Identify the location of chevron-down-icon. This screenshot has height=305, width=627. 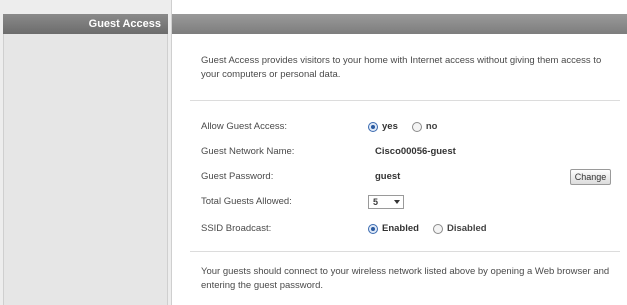
(397, 202).